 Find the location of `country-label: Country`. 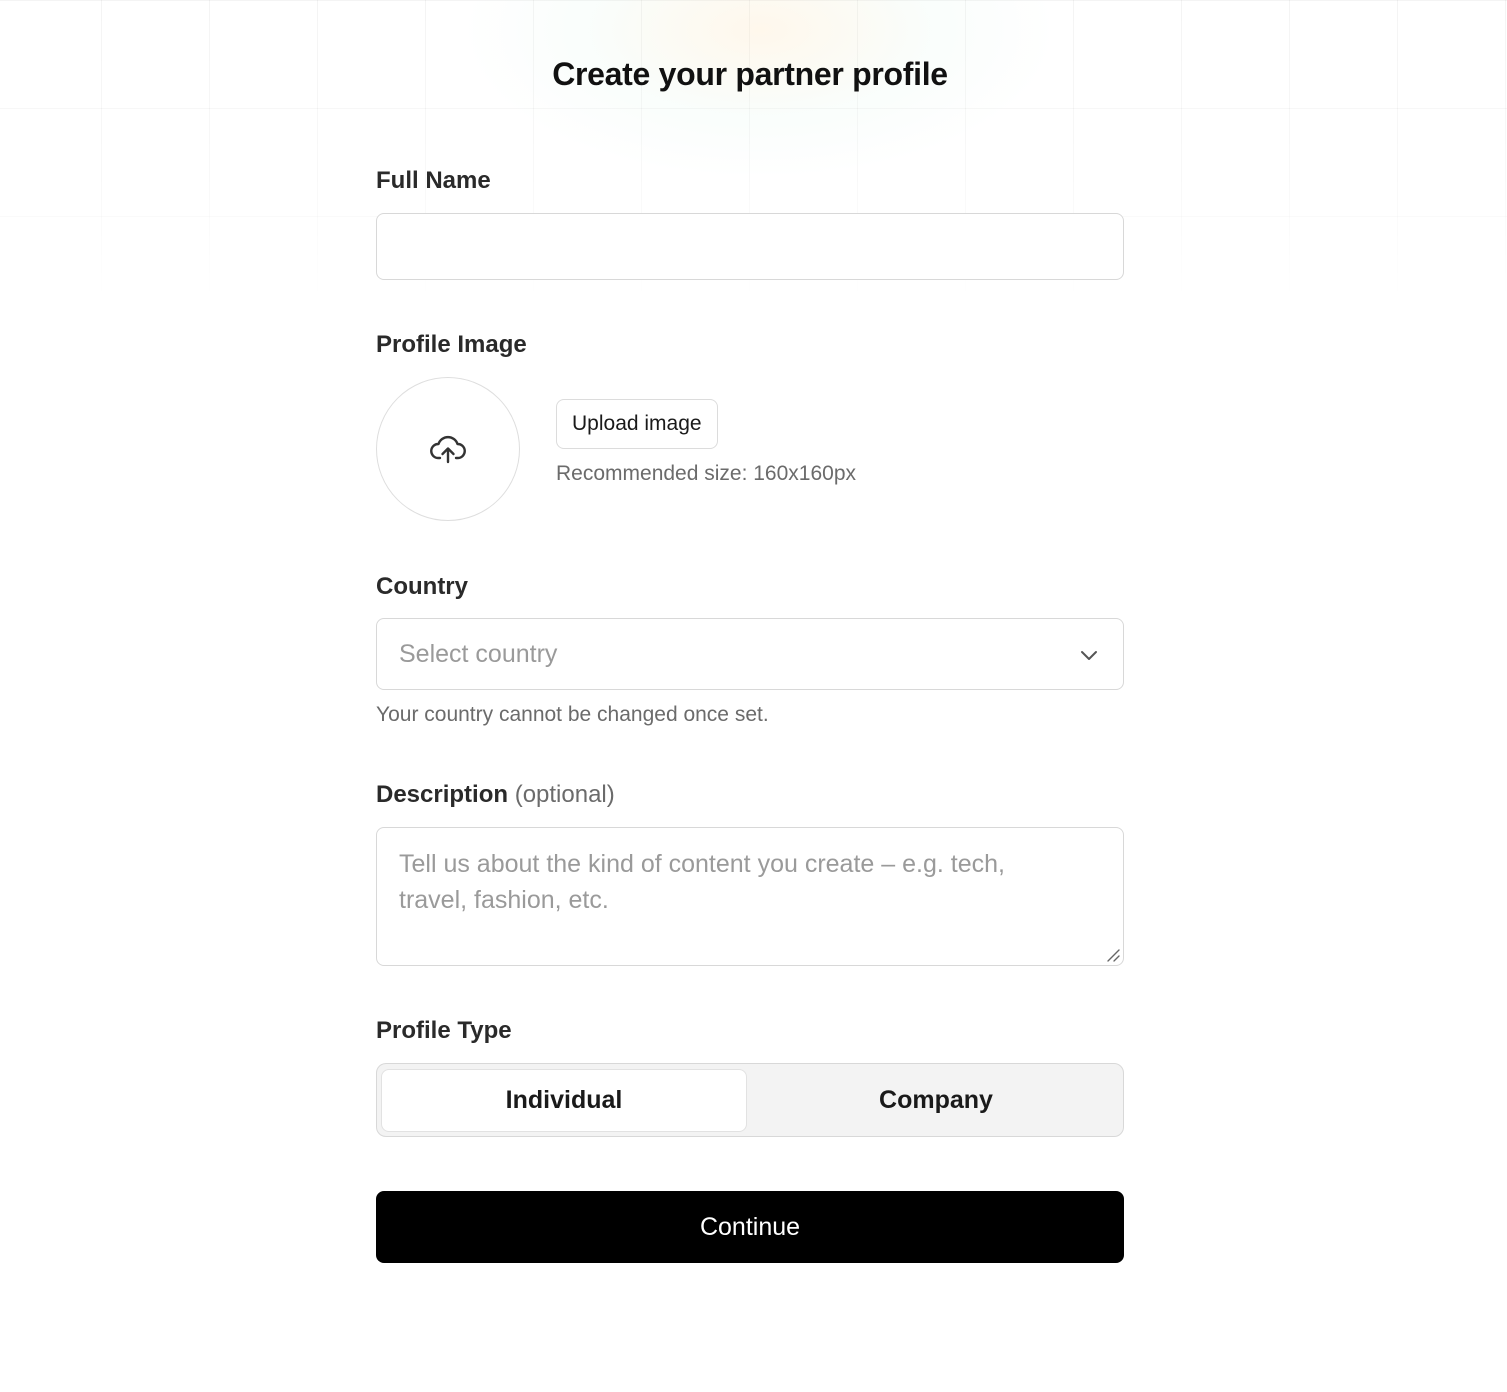

country-label: Country is located at coordinates (422, 586).